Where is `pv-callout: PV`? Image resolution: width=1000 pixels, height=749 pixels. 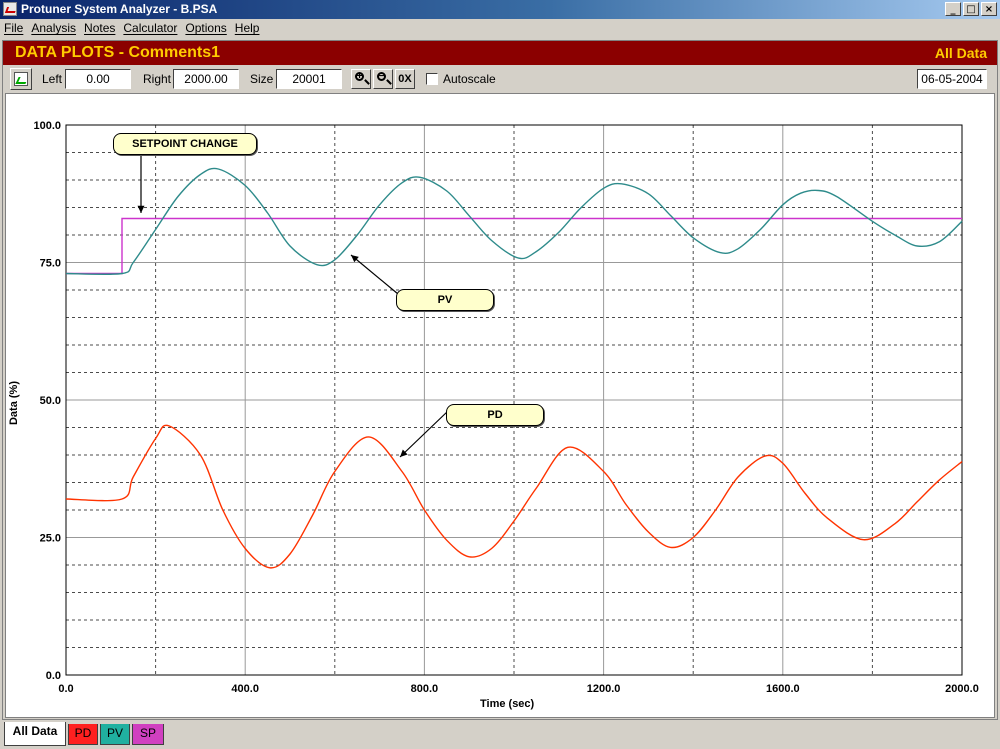 pv-callout: PV is located at coordinates (445, 300).